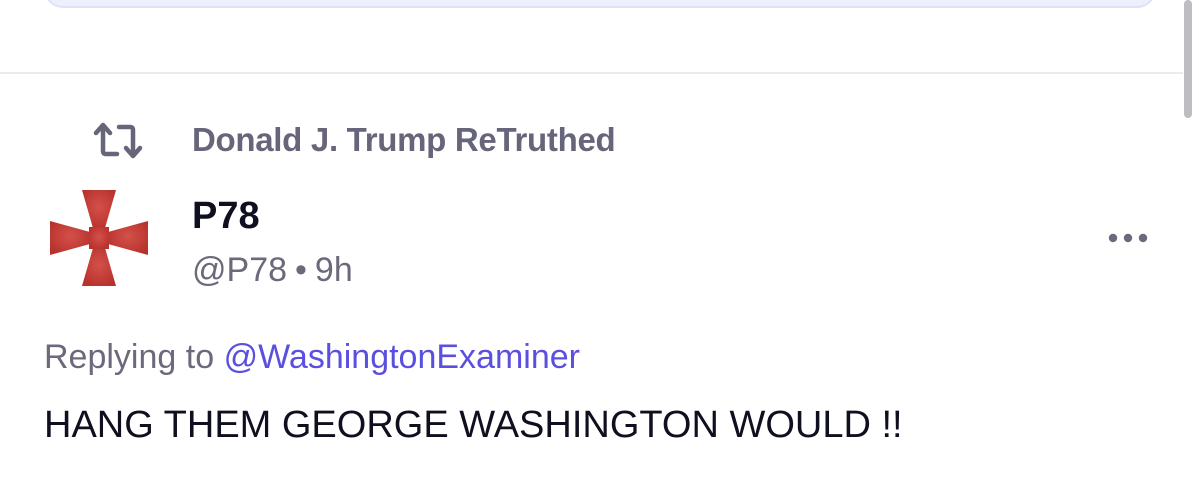  What do you see at coordinates (473, 425) in the screenshot?
I see `post-text: HANG THEM GEORGE WASHINGTON WOULD !!` at bounding box center [473, 425].